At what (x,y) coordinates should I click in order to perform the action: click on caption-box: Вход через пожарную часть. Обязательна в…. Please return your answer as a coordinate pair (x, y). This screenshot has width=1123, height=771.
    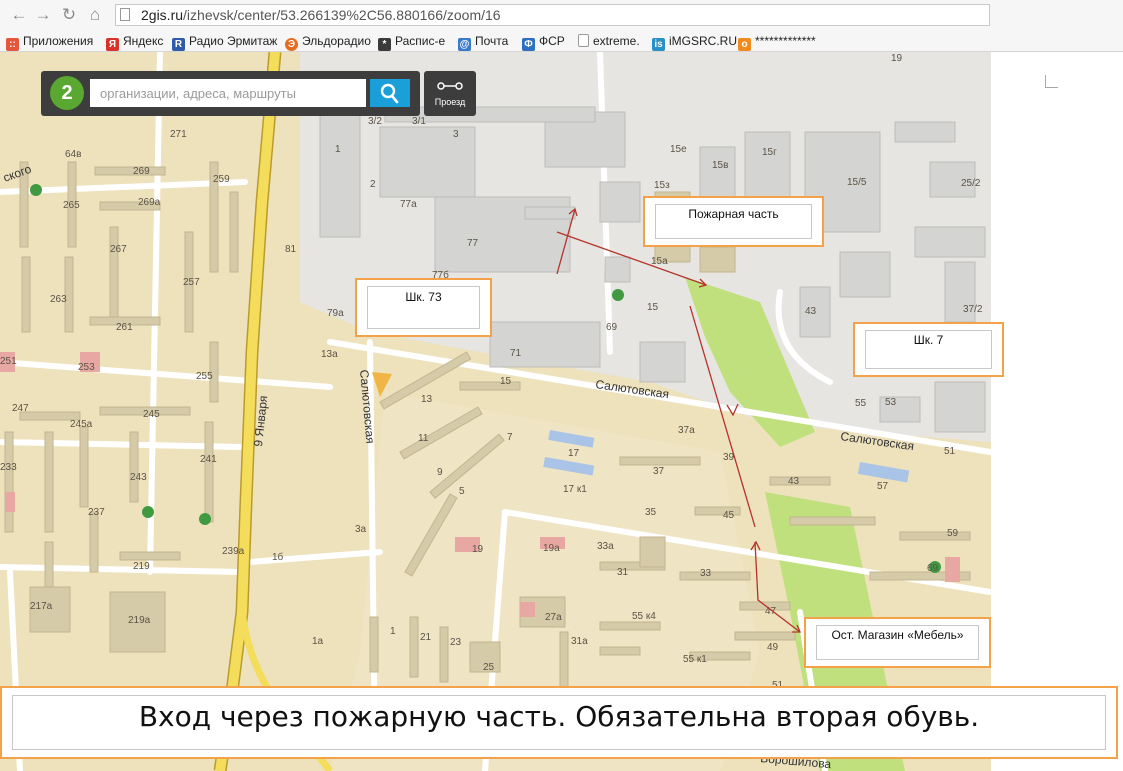
    Looking at the image, I should click on (559, 722).